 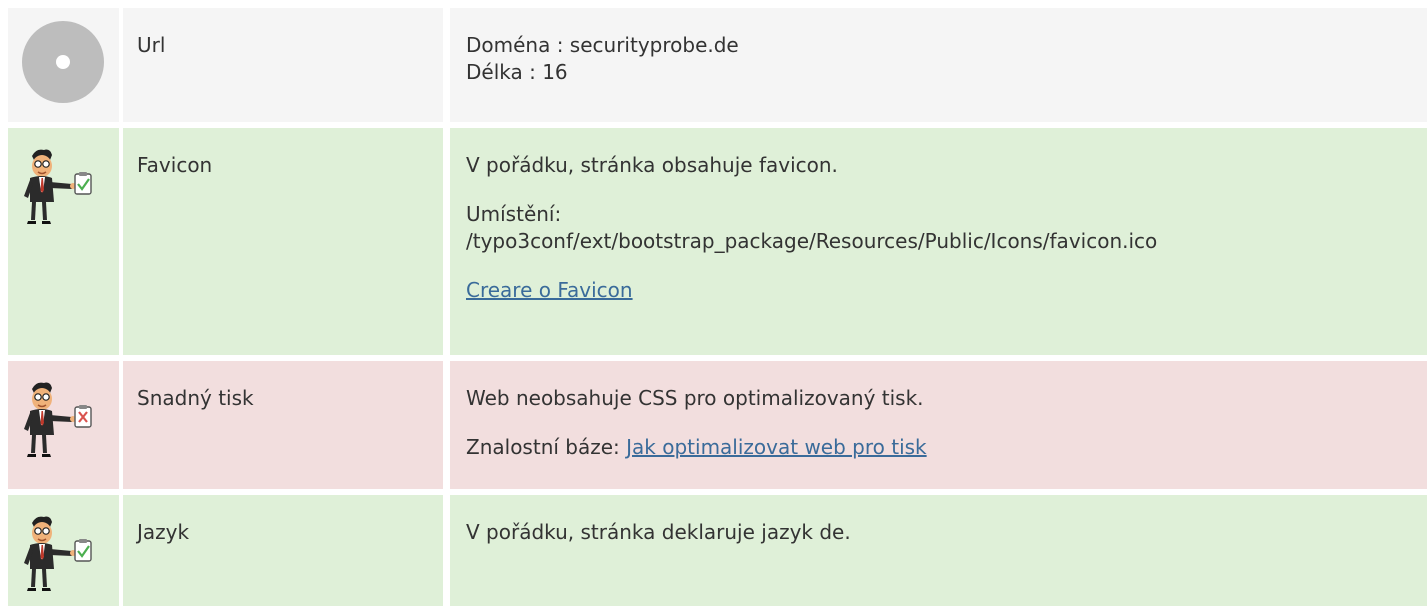 What do you see at coordinates (652, 165) in the screenshot?
I see `favicon-status-text: V pořádku, stránka obsahuje favicon.` at bounding box center [652, 165].